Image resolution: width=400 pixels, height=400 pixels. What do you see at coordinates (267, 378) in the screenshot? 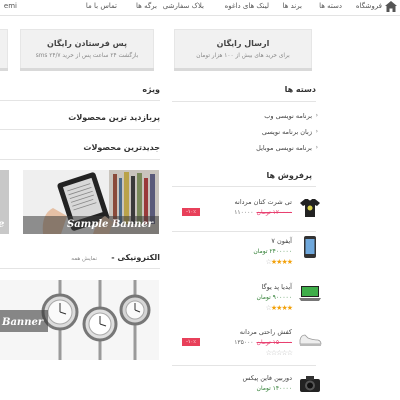
I see `product-name: دوربین فاین پیکس` at bounding box center [267, 378].